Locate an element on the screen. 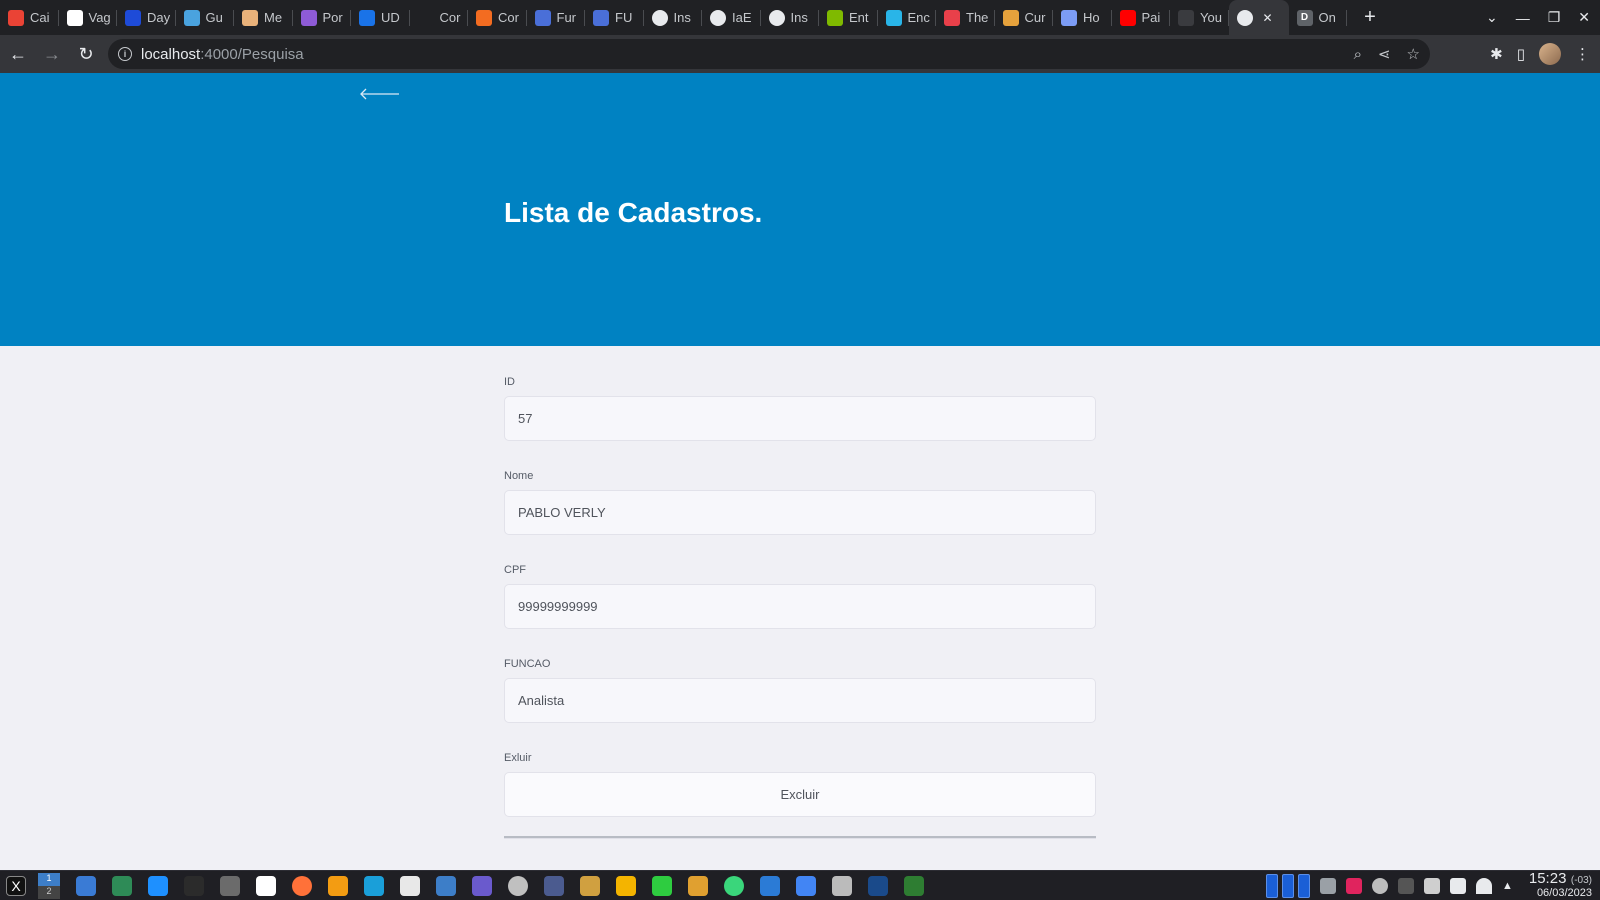 This screenshot has height=900, width=1600. close-window-icon: ✕ is located at coordinates (1584, 17).